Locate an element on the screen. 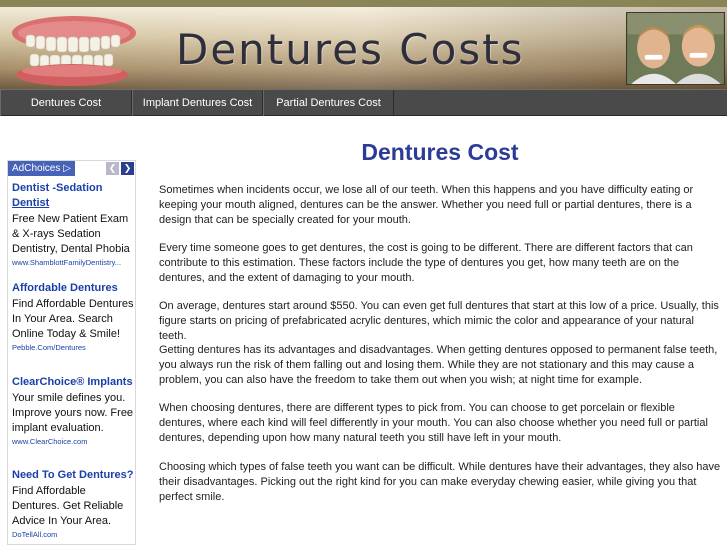 The height and width of the screenshot is (545, 727). chevron-left-icon: ❮ is located at coordinates (112, 168).